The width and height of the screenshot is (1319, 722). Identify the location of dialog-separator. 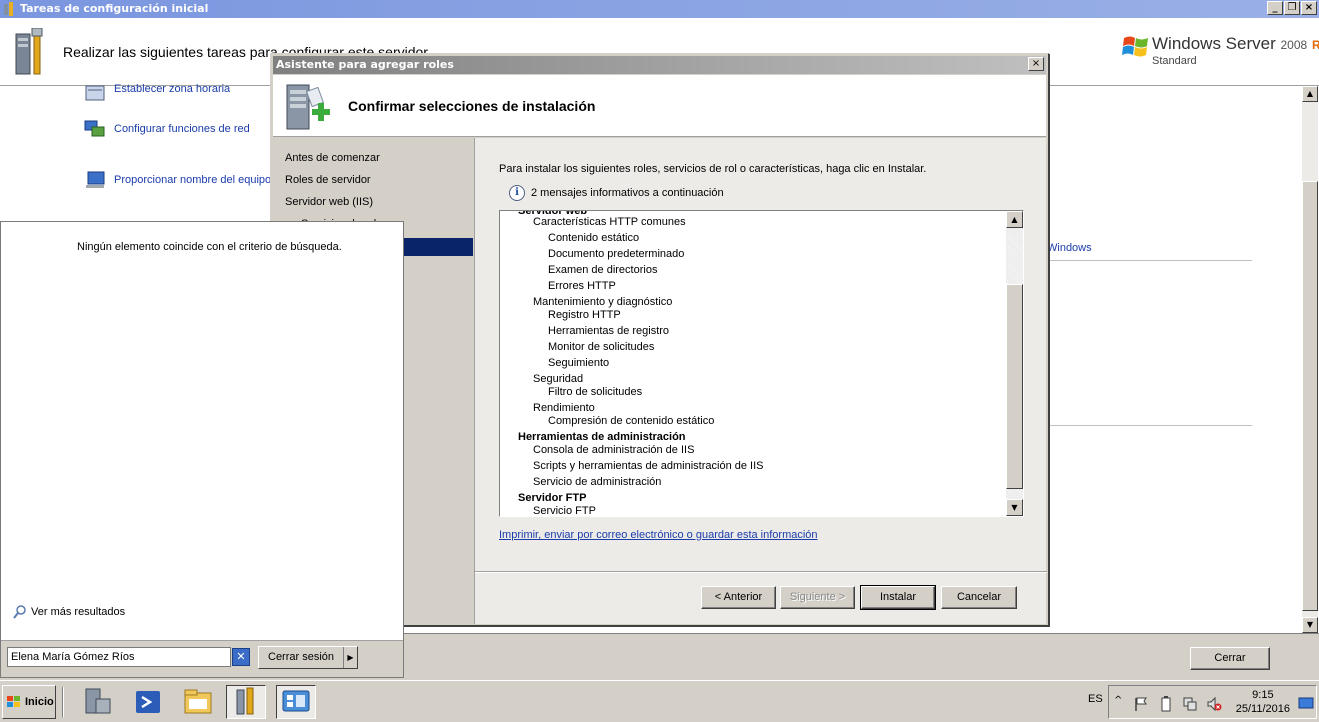
(761, 572).